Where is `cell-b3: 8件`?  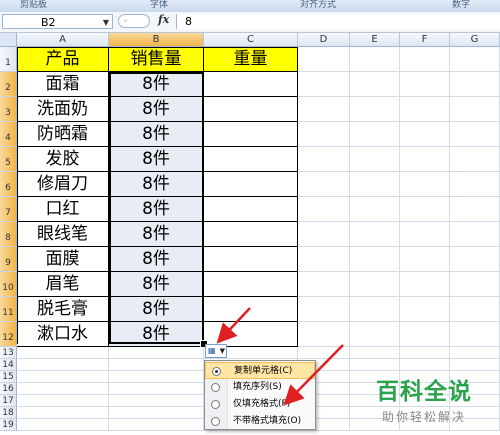 cell-b3: 8件 is located at coordinates (156, 109).